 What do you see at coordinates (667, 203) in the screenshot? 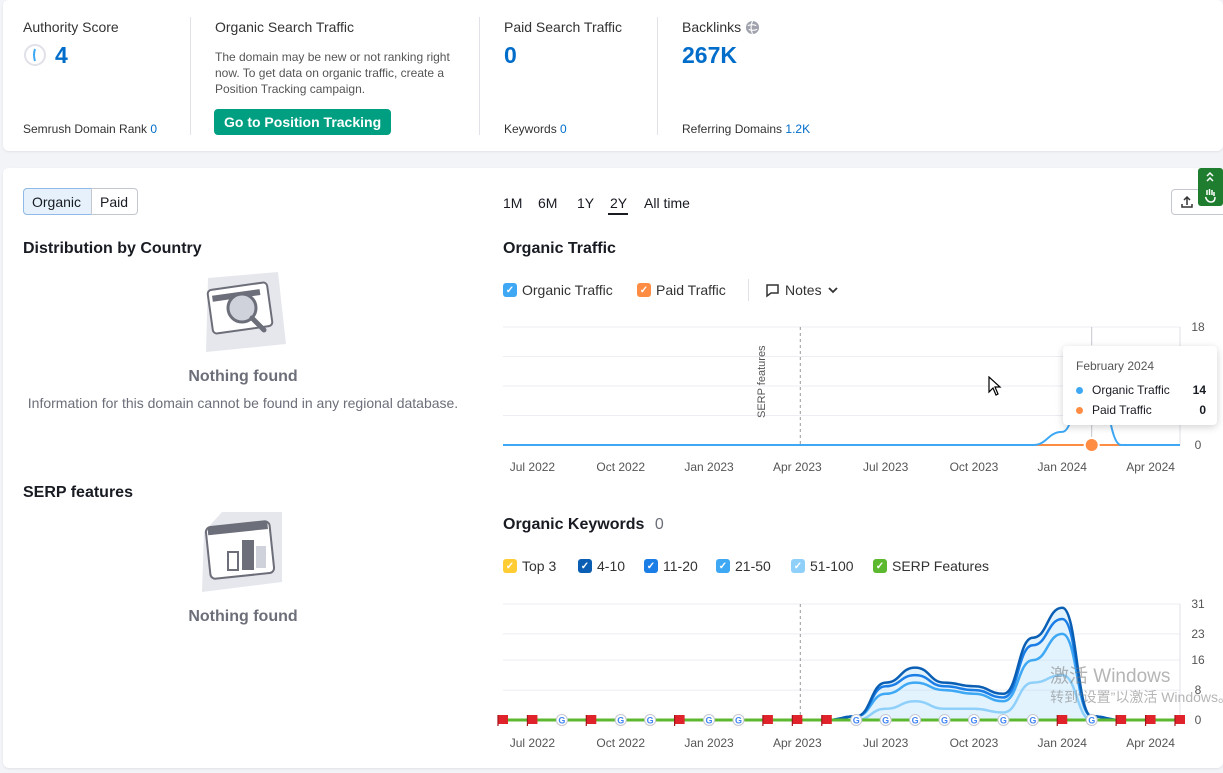
I see `range-all-time: All time` at bounding box center [667, 203].